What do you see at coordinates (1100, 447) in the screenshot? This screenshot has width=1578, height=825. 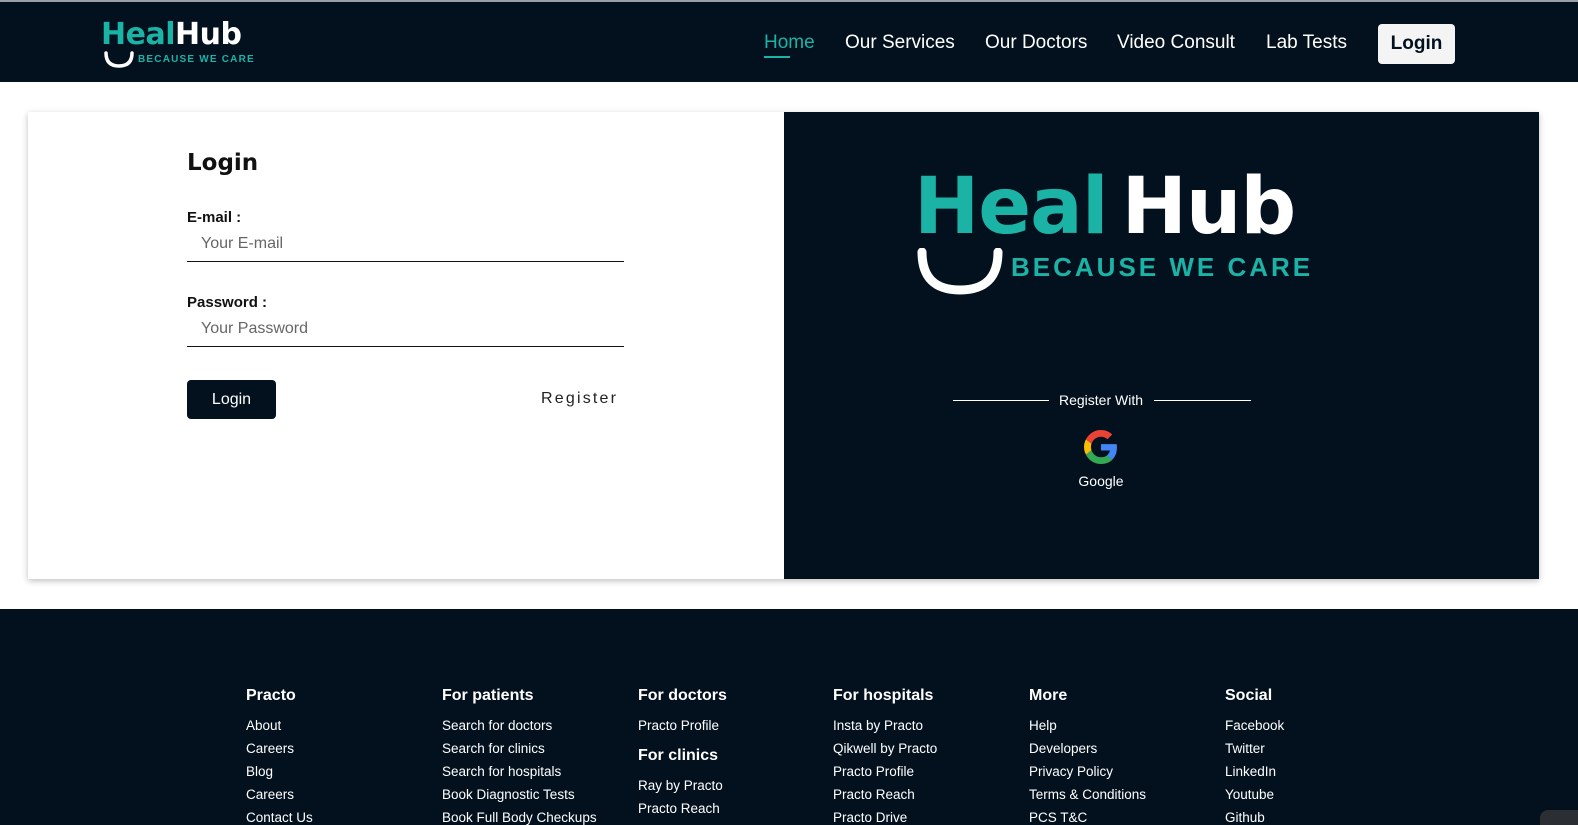 I see `google-icon` at bounding box center [1100, 447].